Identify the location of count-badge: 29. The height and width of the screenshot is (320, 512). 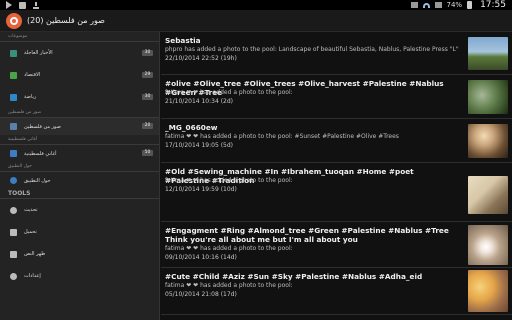
(147, 75).